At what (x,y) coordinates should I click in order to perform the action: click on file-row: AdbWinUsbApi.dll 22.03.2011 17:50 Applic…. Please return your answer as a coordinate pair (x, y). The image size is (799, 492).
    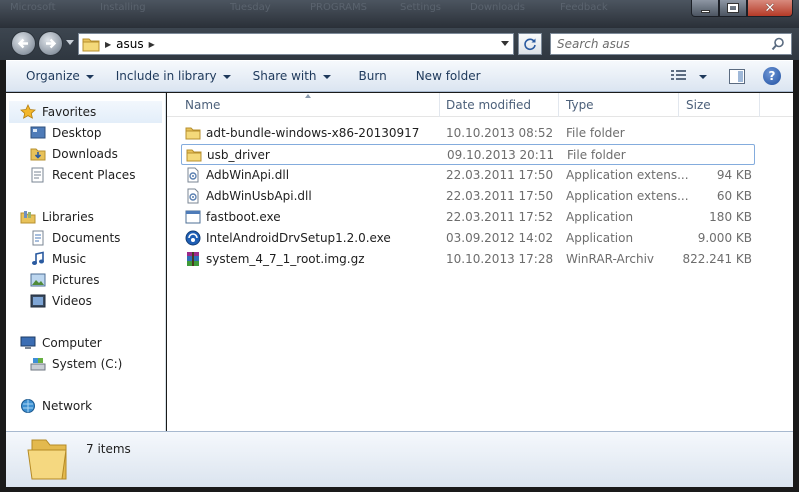
    Looking at the image, I should click on (468, 196).